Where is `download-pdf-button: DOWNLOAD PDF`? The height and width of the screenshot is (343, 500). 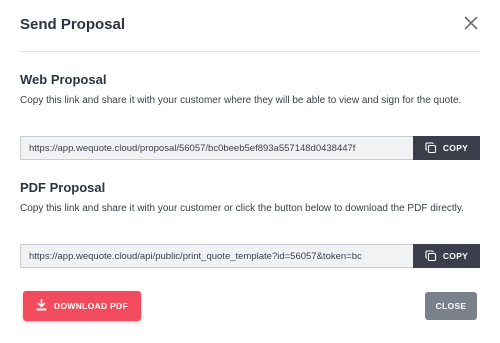 download-pdf-button: DOWNLOAD PDF is located at coordinates (82, 306).